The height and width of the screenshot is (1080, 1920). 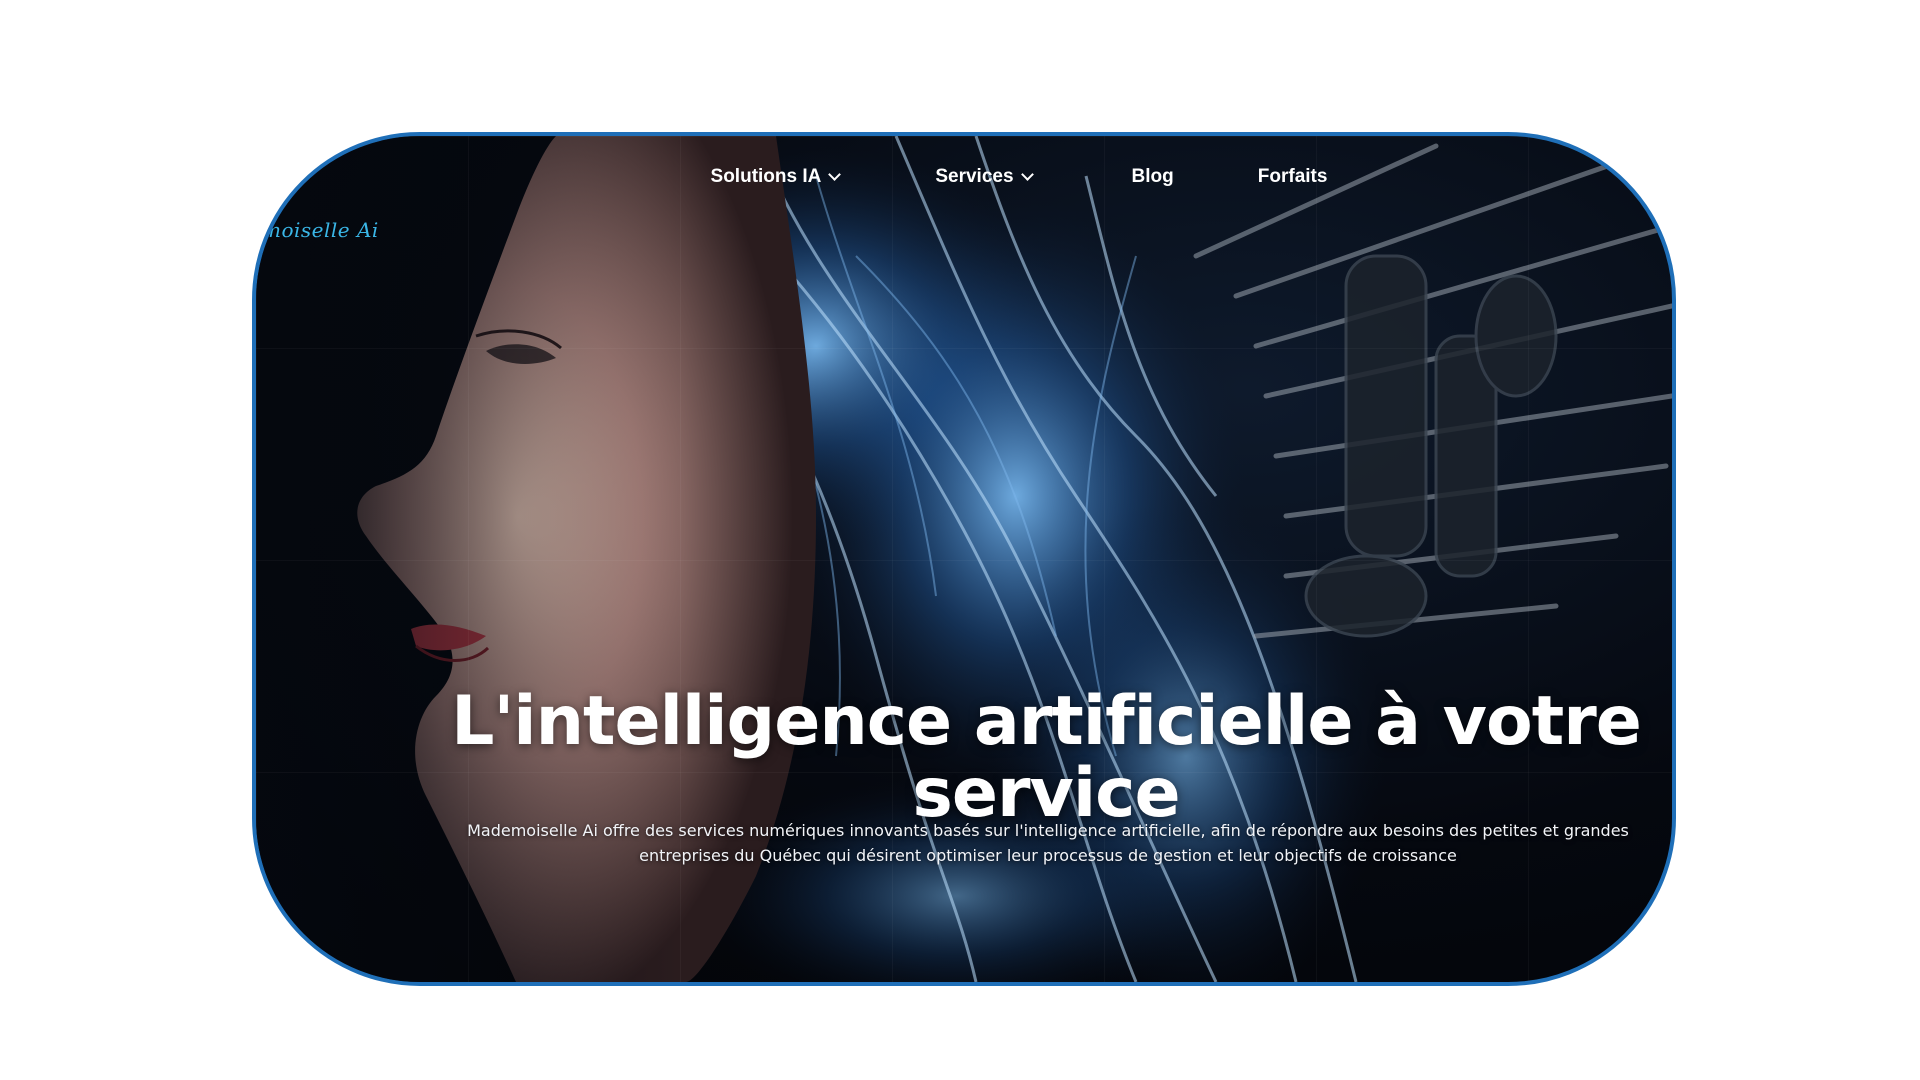 I want to click on nav-item-label: Forfaits, so click(x=1292, y=176).